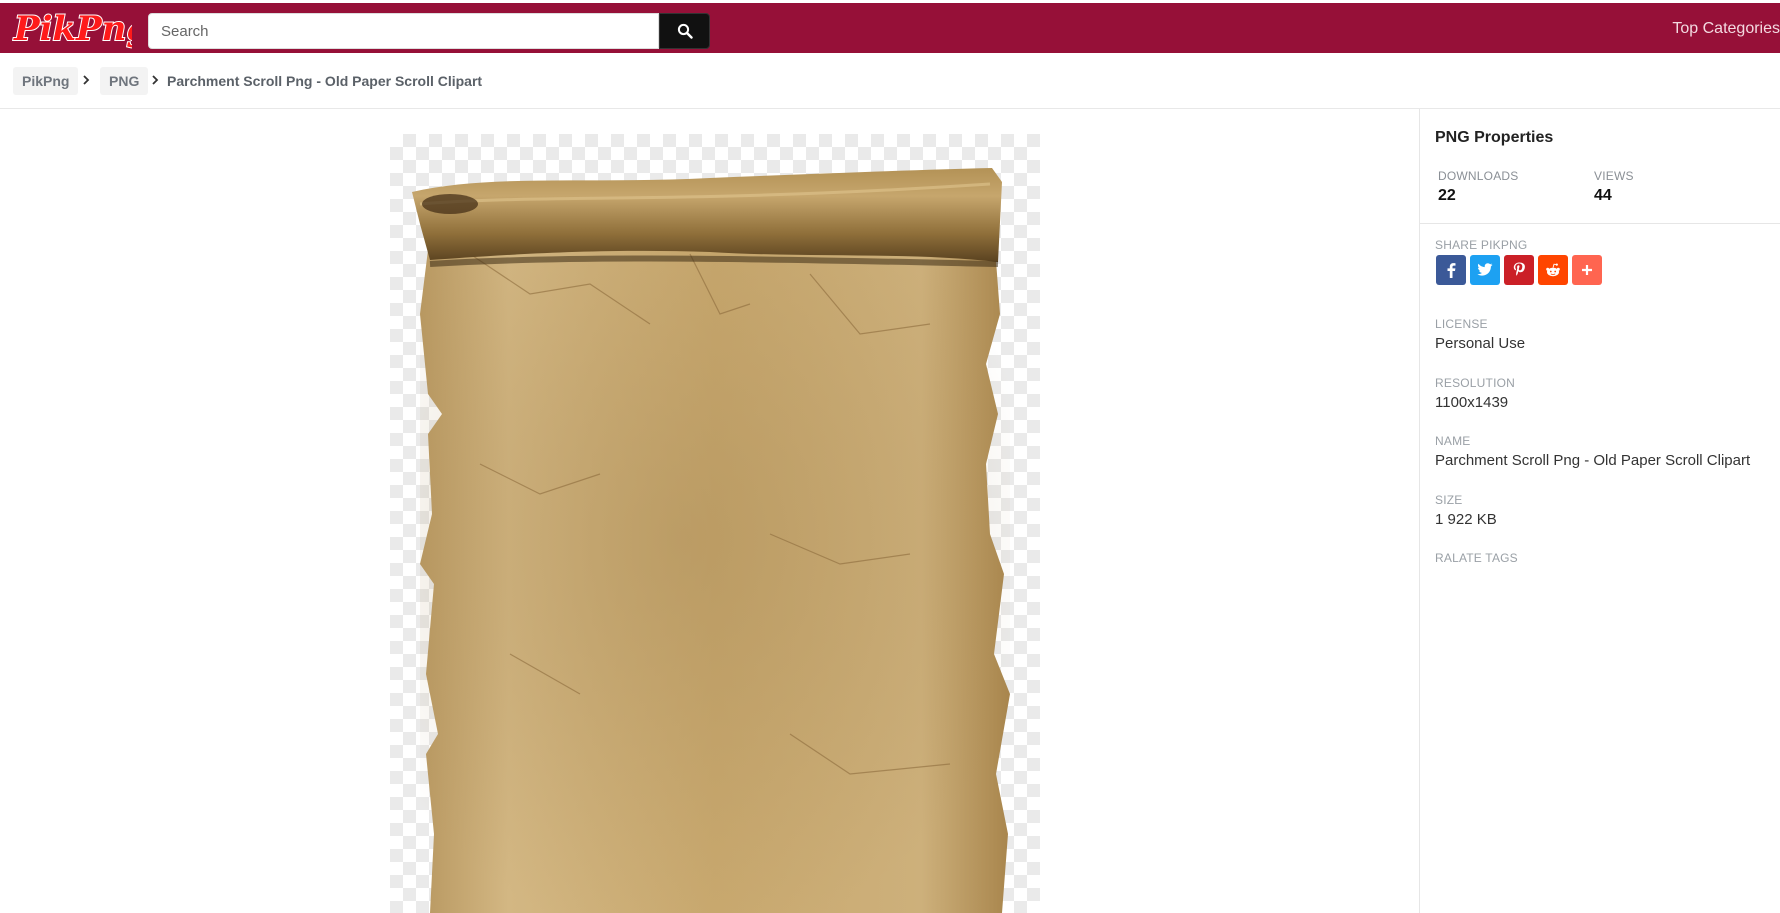  I want to click on search-icon, so click(685, 31).